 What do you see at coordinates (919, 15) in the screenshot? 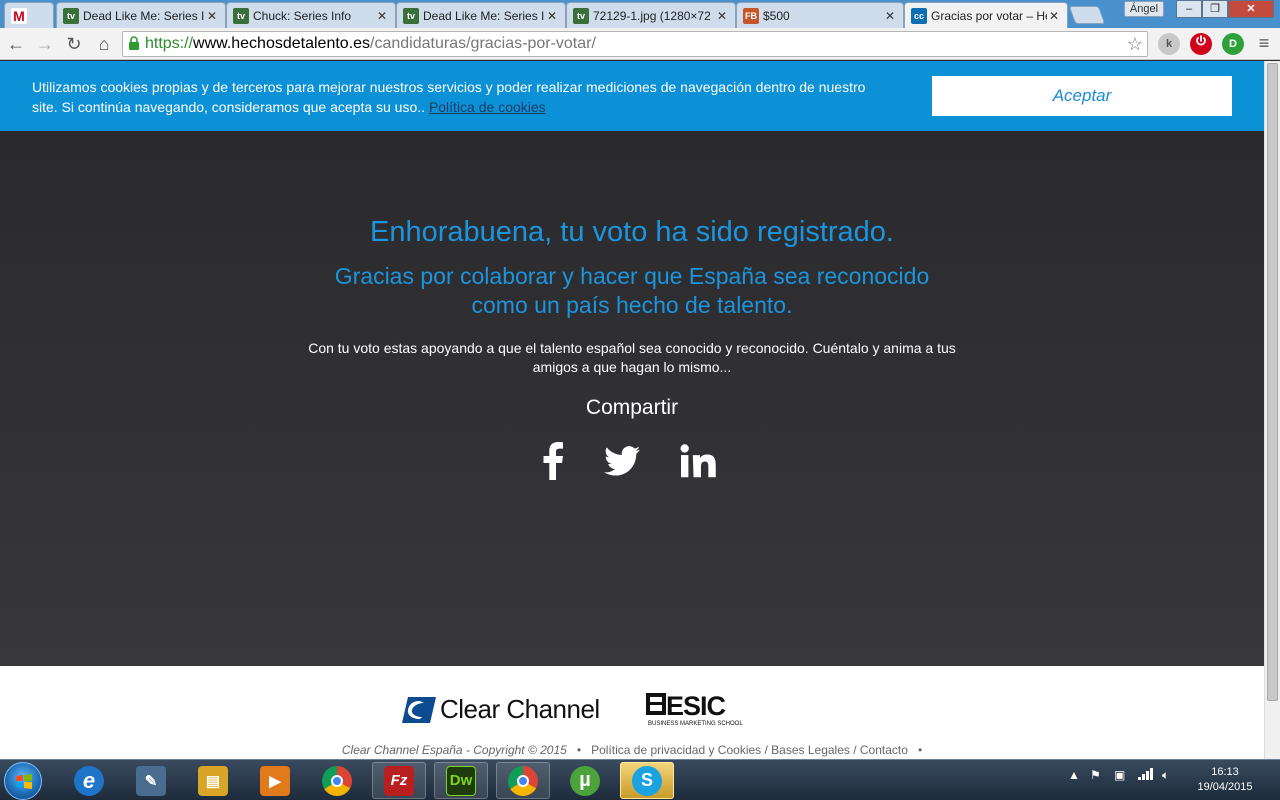
I see `clear-channel-icon: cc` at bounding box center [919, 15].